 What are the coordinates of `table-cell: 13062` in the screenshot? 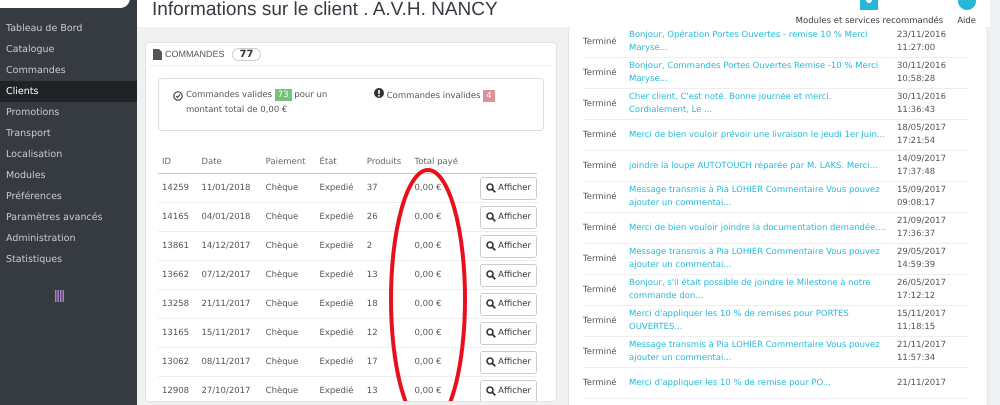 It's located at (176, 362).